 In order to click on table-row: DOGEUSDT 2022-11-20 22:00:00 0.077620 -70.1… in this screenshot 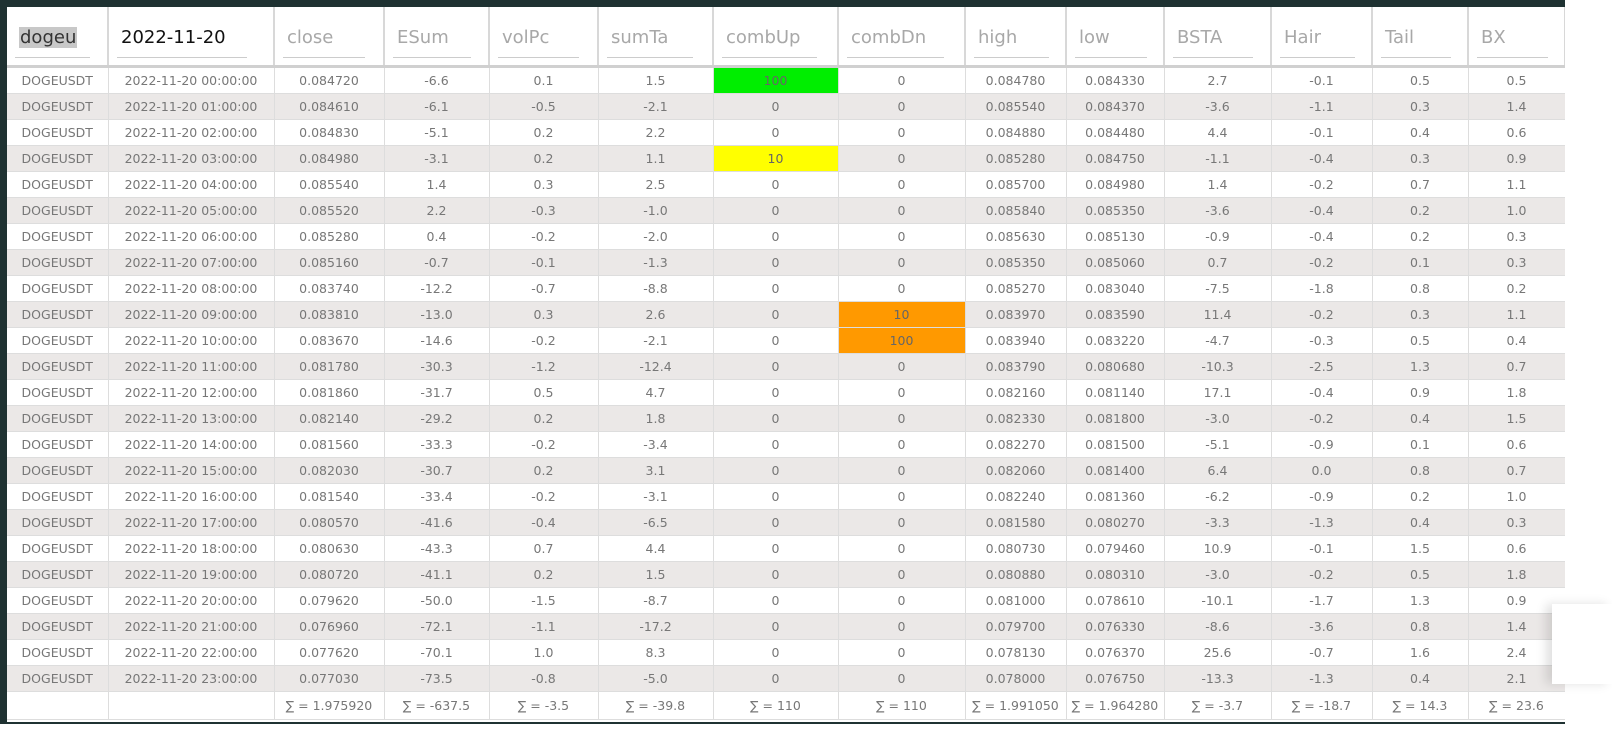, I will do `click(786, 652)`.